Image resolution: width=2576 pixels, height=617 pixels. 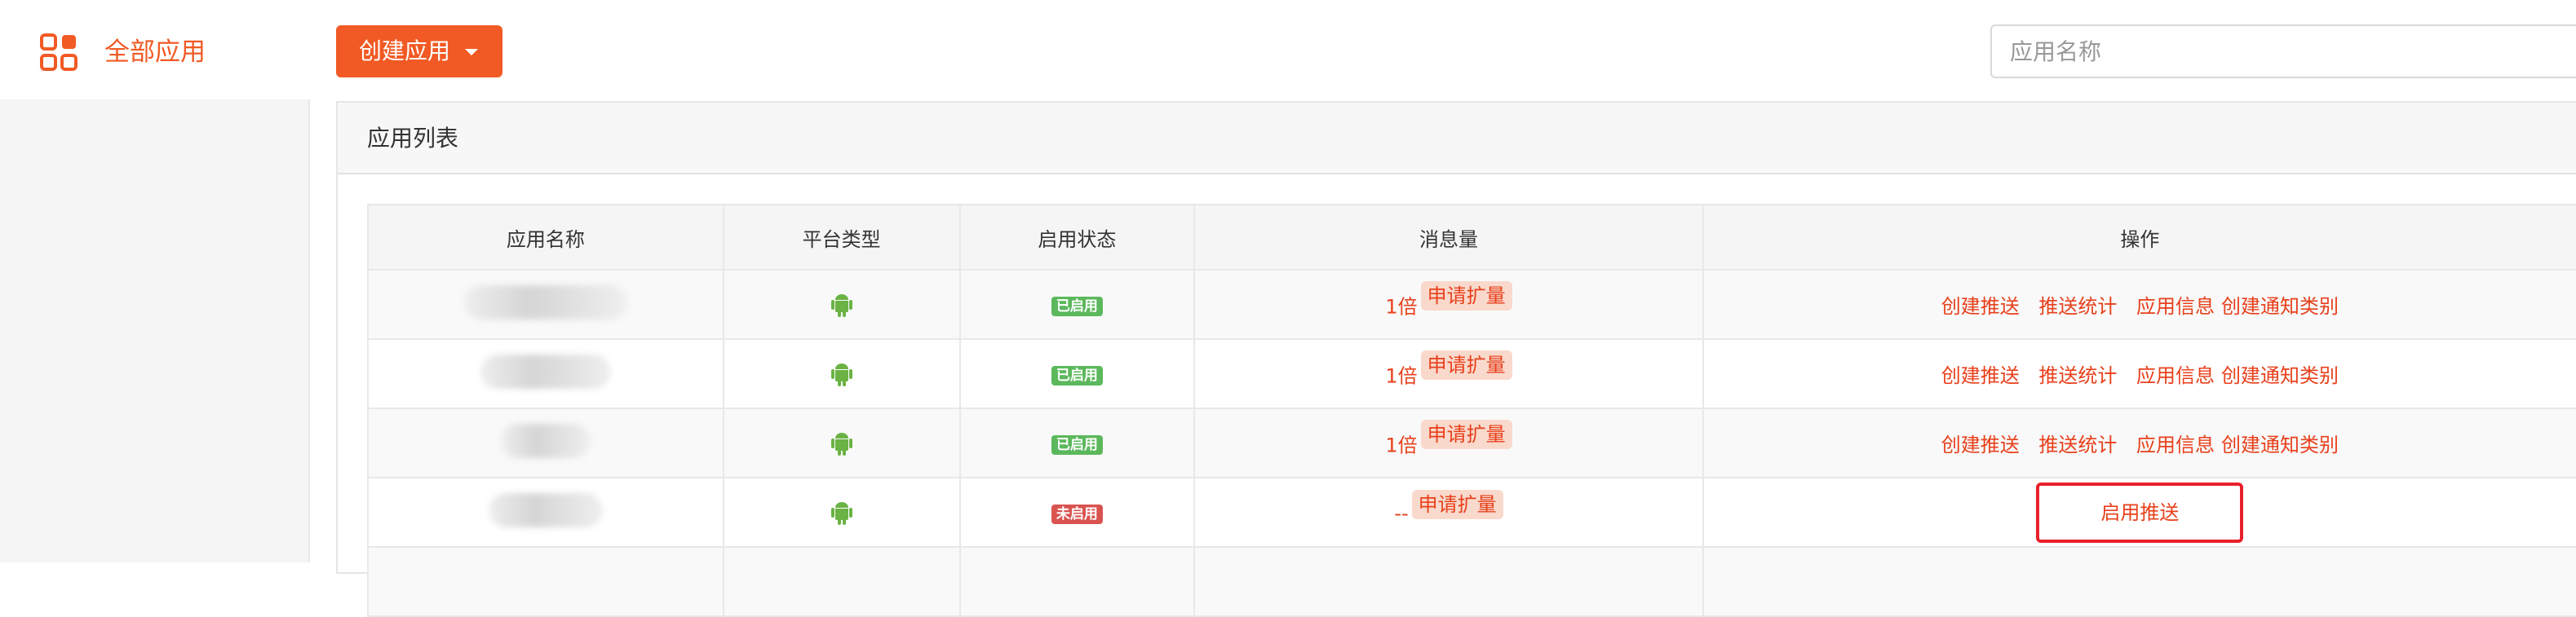 I want to click on status-badge: 未启用, so click(x=1077, y=514).